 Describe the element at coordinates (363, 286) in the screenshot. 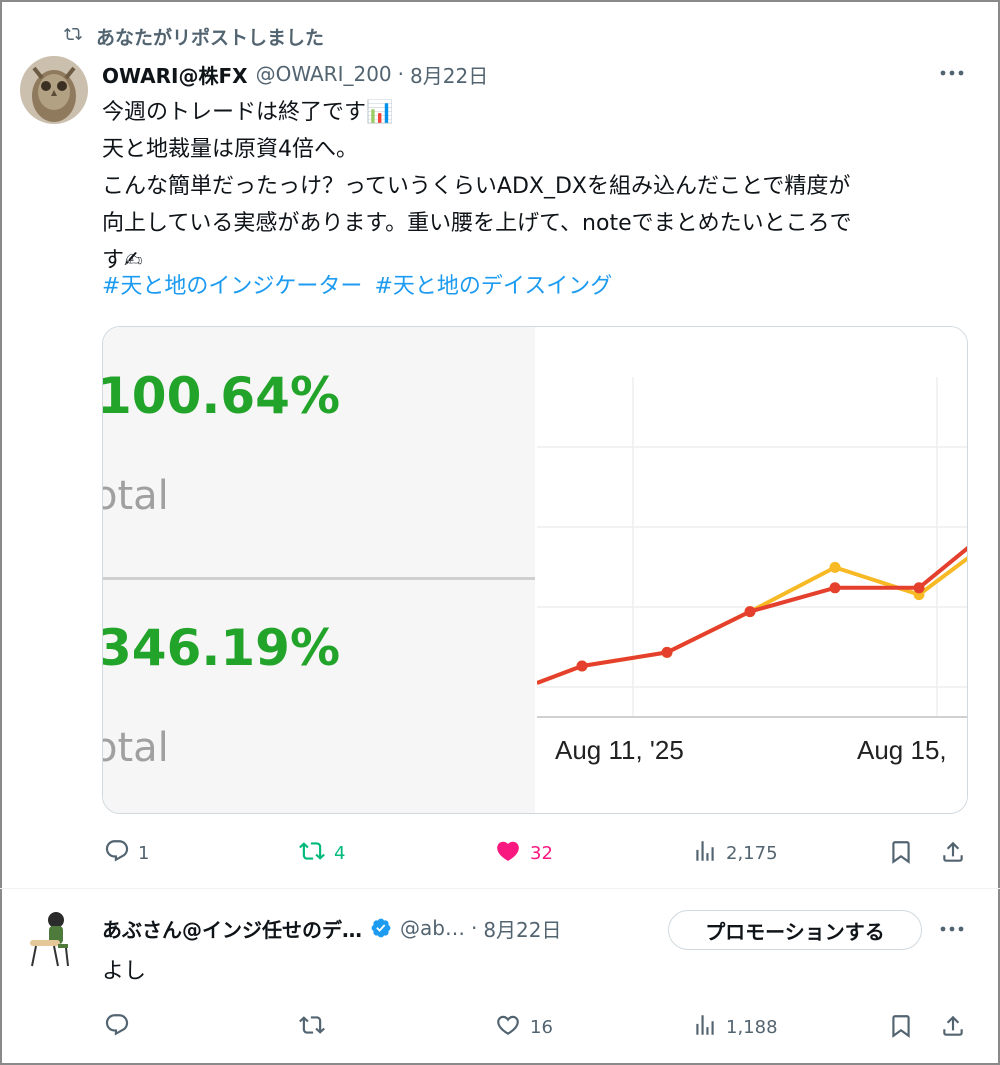

I see `hashtags: #天と地のインジケーター #天と地のデイスイング` at that location.